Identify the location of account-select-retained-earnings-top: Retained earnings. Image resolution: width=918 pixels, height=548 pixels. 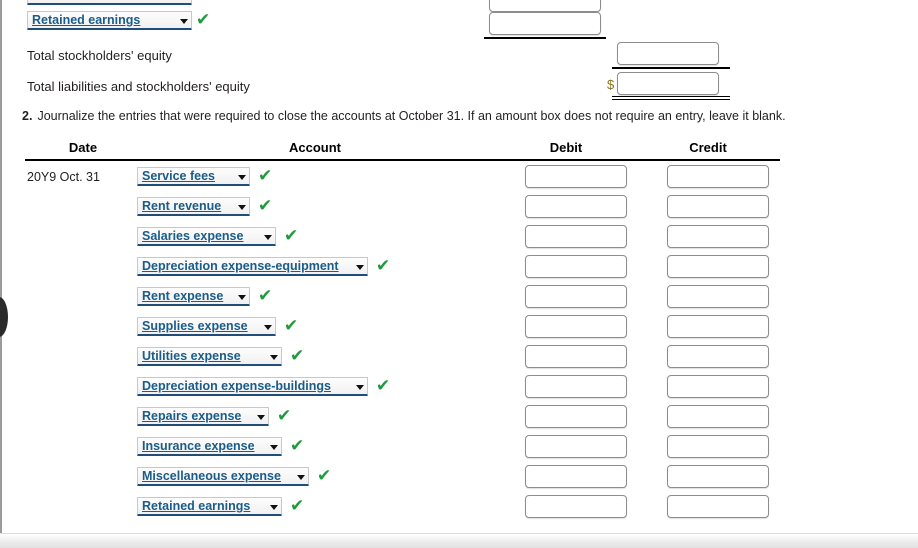
(109, 20).